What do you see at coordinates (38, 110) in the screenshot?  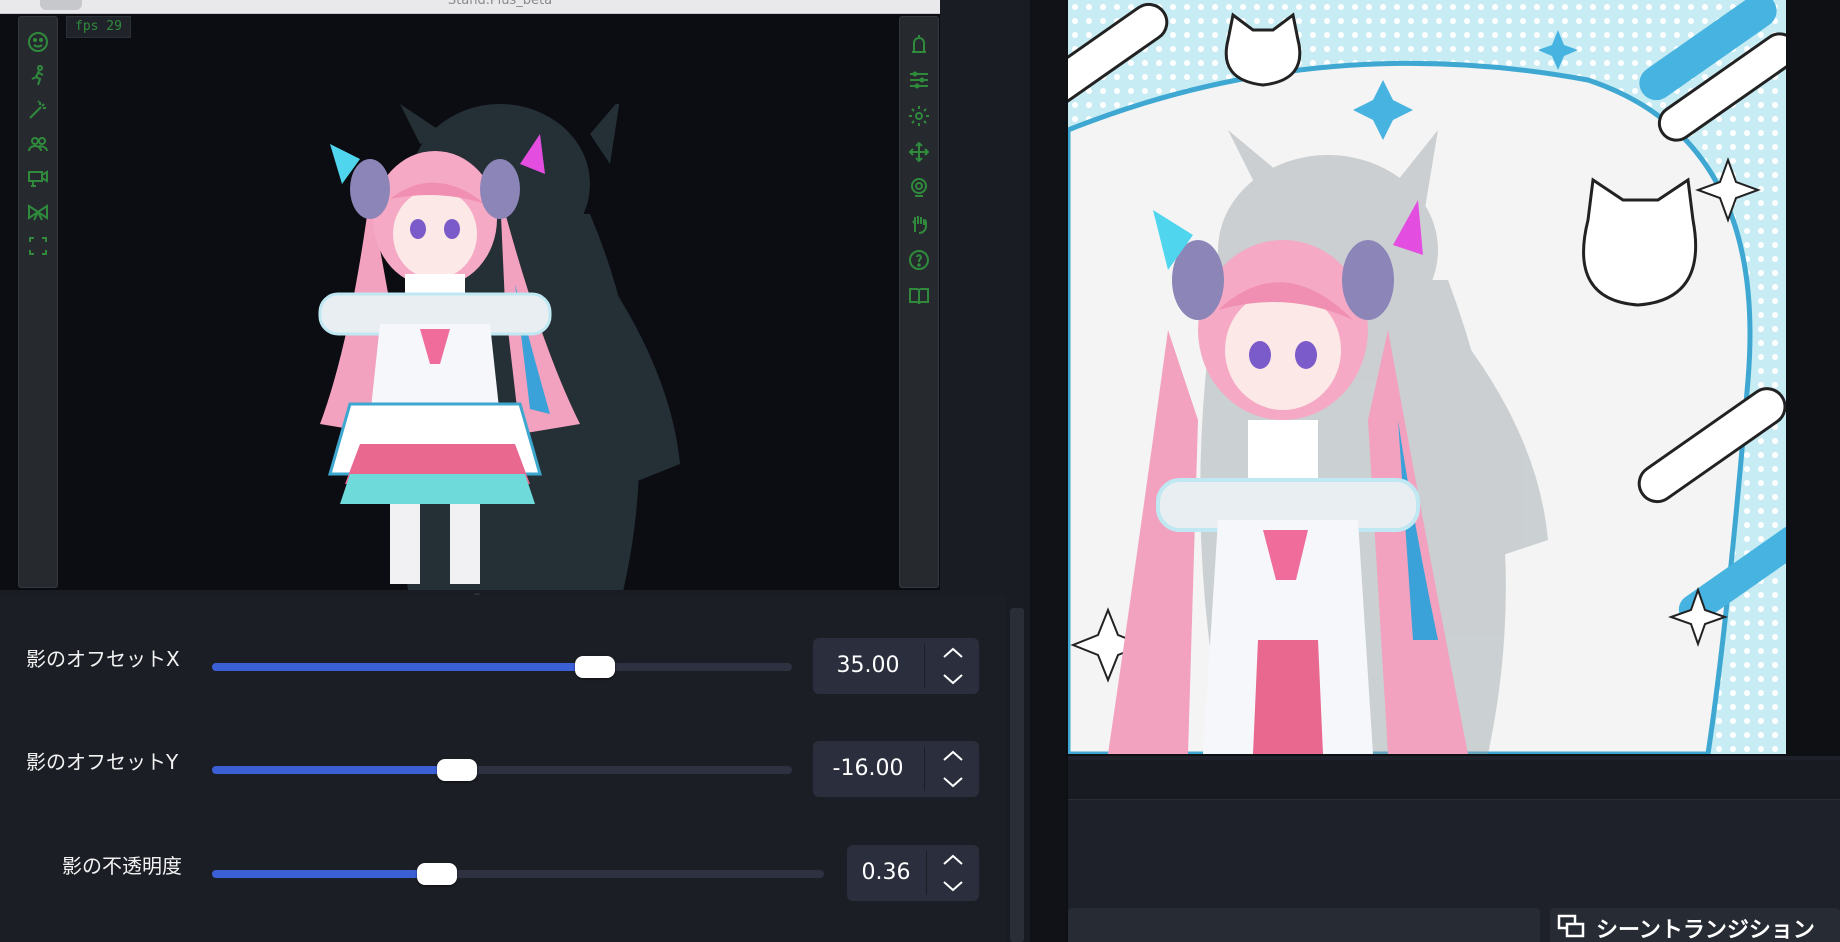 I see `magic-wand-icon` at bounding box center [38, 110].